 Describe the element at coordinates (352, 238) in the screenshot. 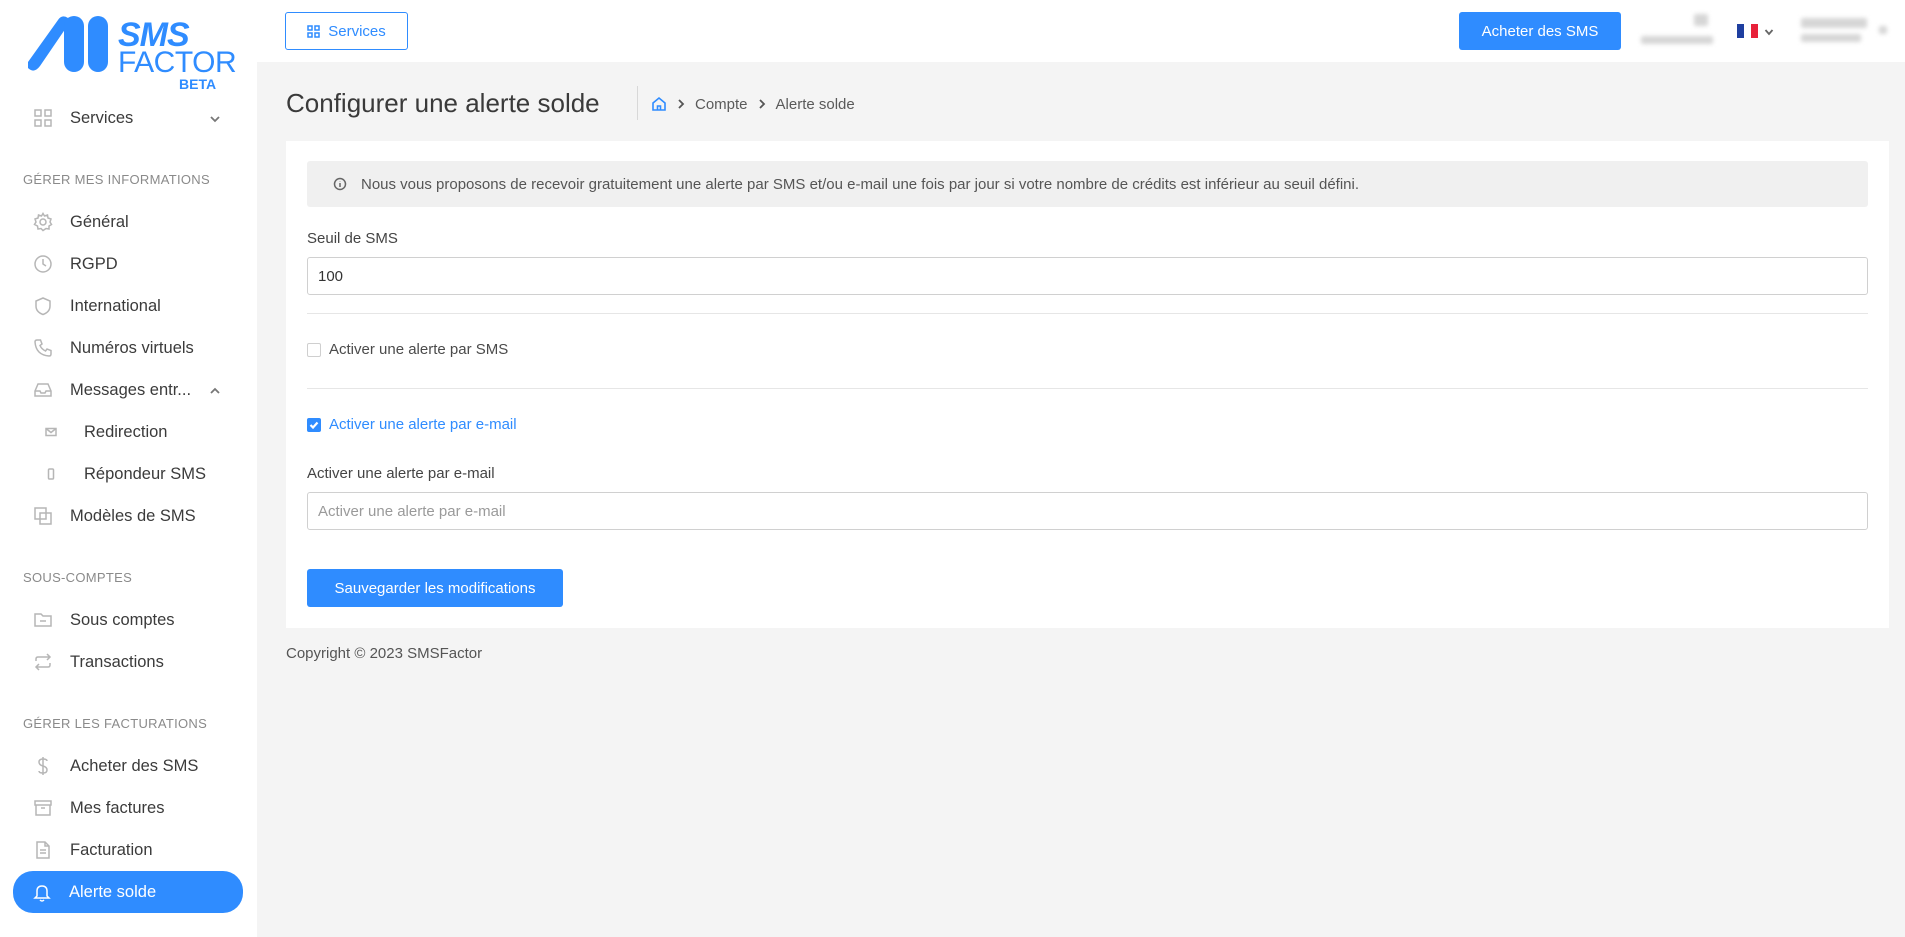

I see `threshold-label: Seuil de SMS` at that location.